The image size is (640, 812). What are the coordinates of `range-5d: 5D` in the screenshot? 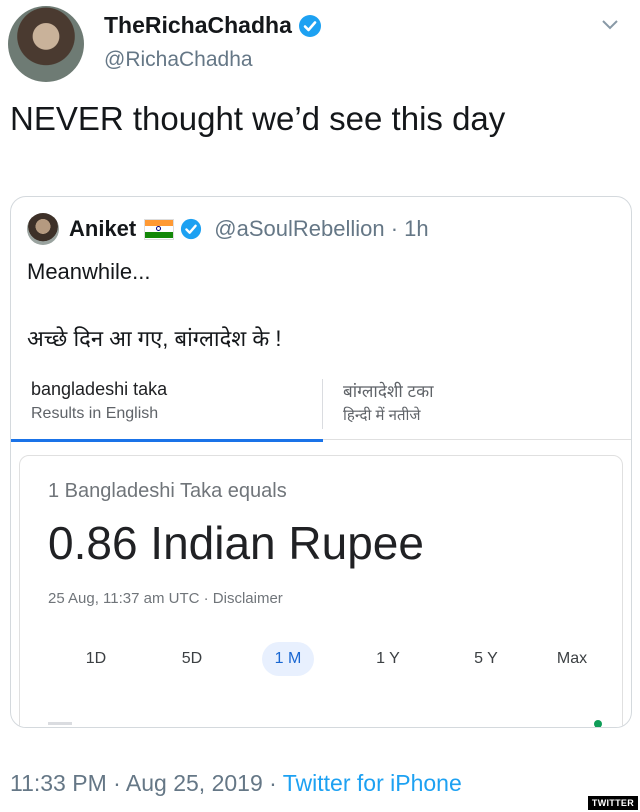 It's located at (192, 659).